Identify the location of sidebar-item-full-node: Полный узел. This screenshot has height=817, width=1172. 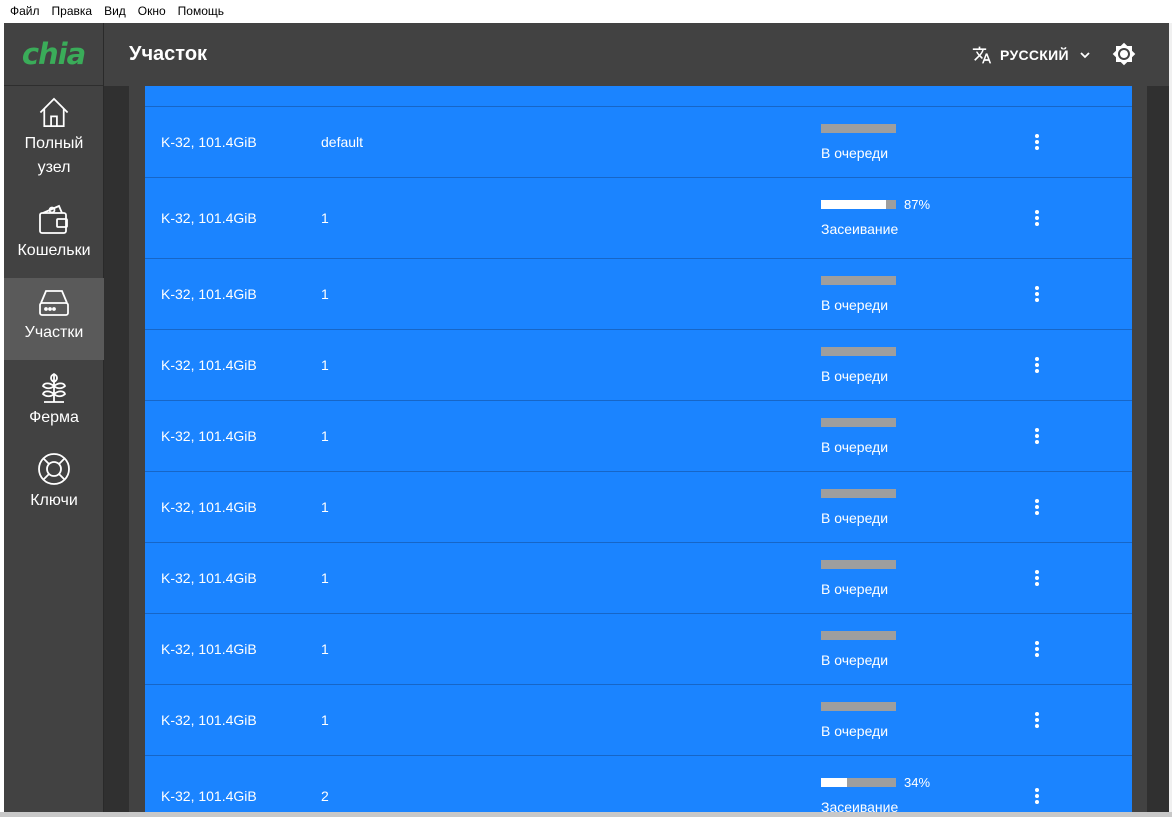
(54, 137).